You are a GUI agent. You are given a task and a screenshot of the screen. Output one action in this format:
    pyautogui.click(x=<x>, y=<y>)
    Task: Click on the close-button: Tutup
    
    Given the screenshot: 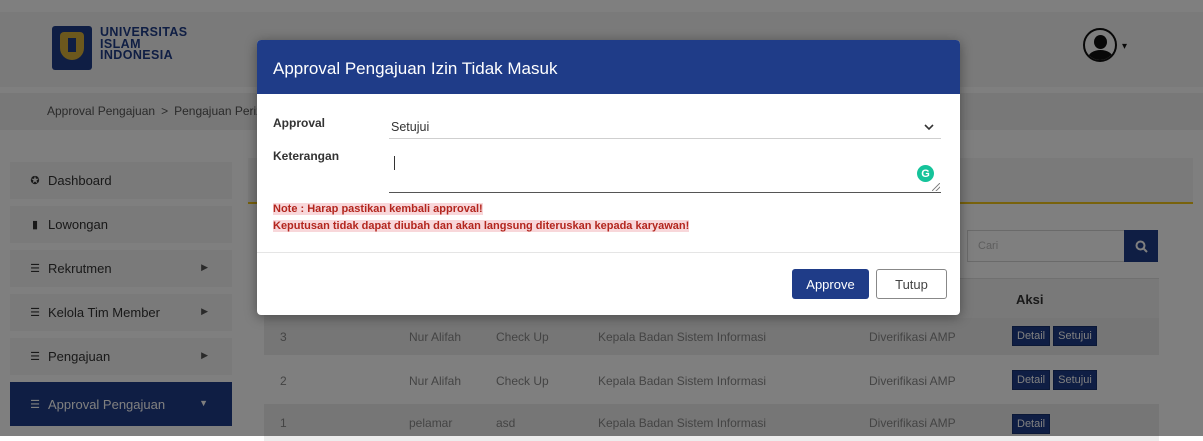 What is the action you would take?
    pyautogui.click(x=911, y=284)
    